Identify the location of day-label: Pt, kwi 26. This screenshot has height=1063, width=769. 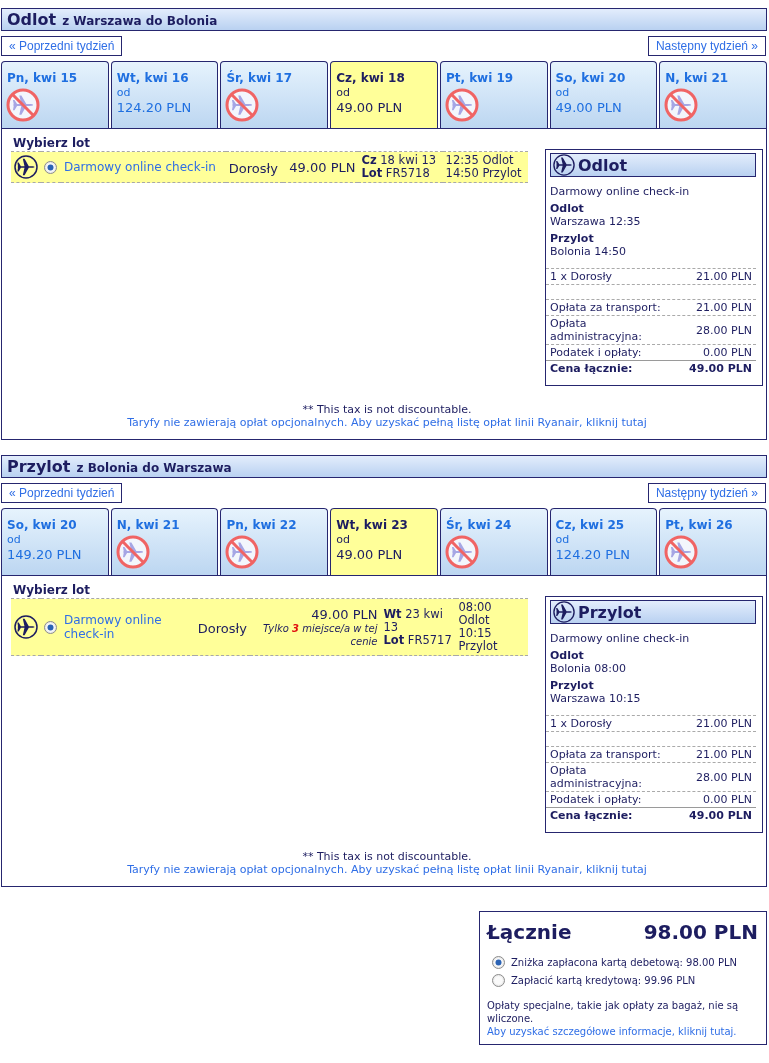
(699, 525).